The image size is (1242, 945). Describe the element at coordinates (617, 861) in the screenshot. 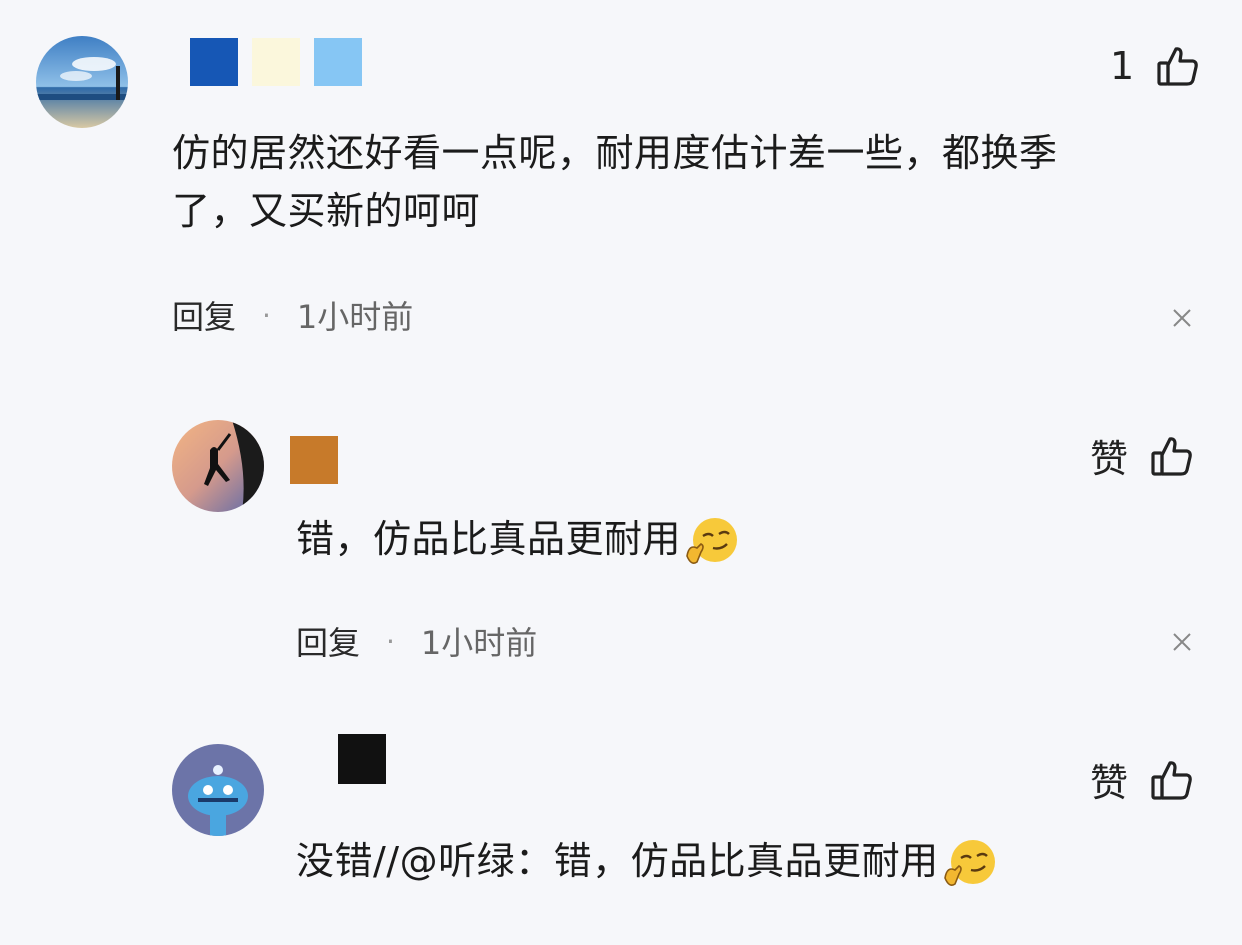

I see `comment-text-body: 没错//@听绿：错，仿品比真品更耐用` at that location.